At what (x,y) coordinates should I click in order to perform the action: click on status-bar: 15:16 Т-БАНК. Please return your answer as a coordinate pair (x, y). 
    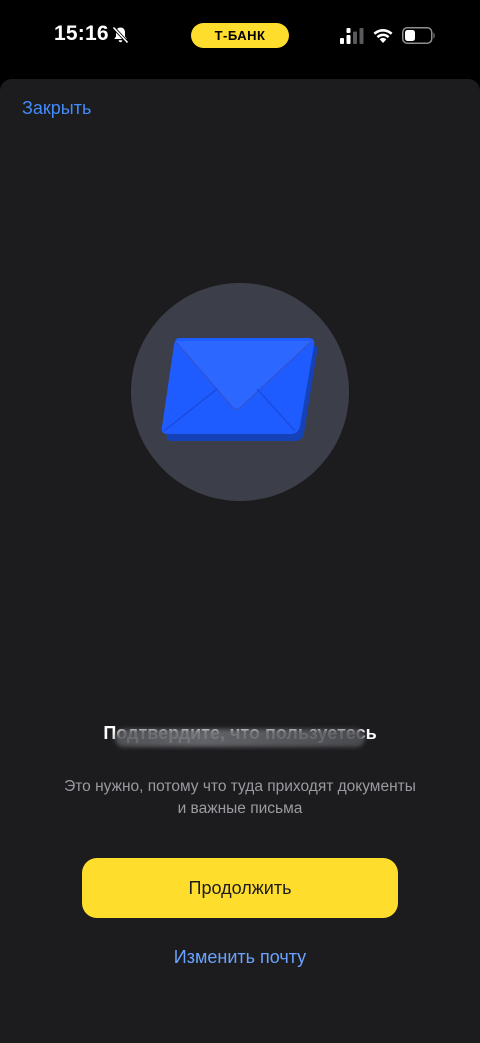
    Looking at the image, I should click on (240, 36).